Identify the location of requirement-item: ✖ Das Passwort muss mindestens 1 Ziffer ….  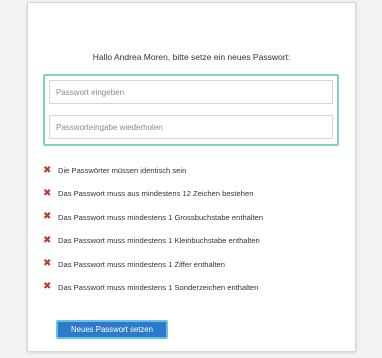
(153, 264).